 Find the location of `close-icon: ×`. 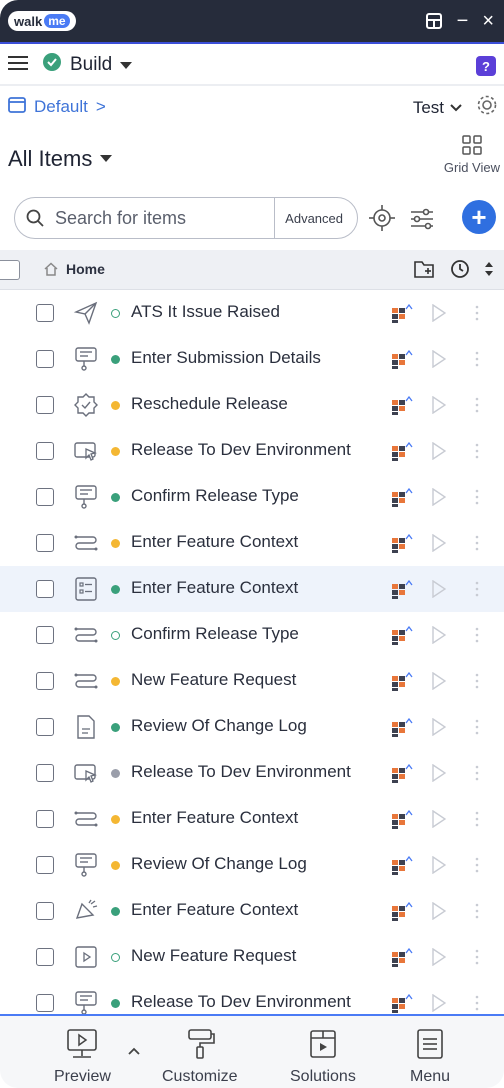

close-icon: × is located at coordinates (488, 21).